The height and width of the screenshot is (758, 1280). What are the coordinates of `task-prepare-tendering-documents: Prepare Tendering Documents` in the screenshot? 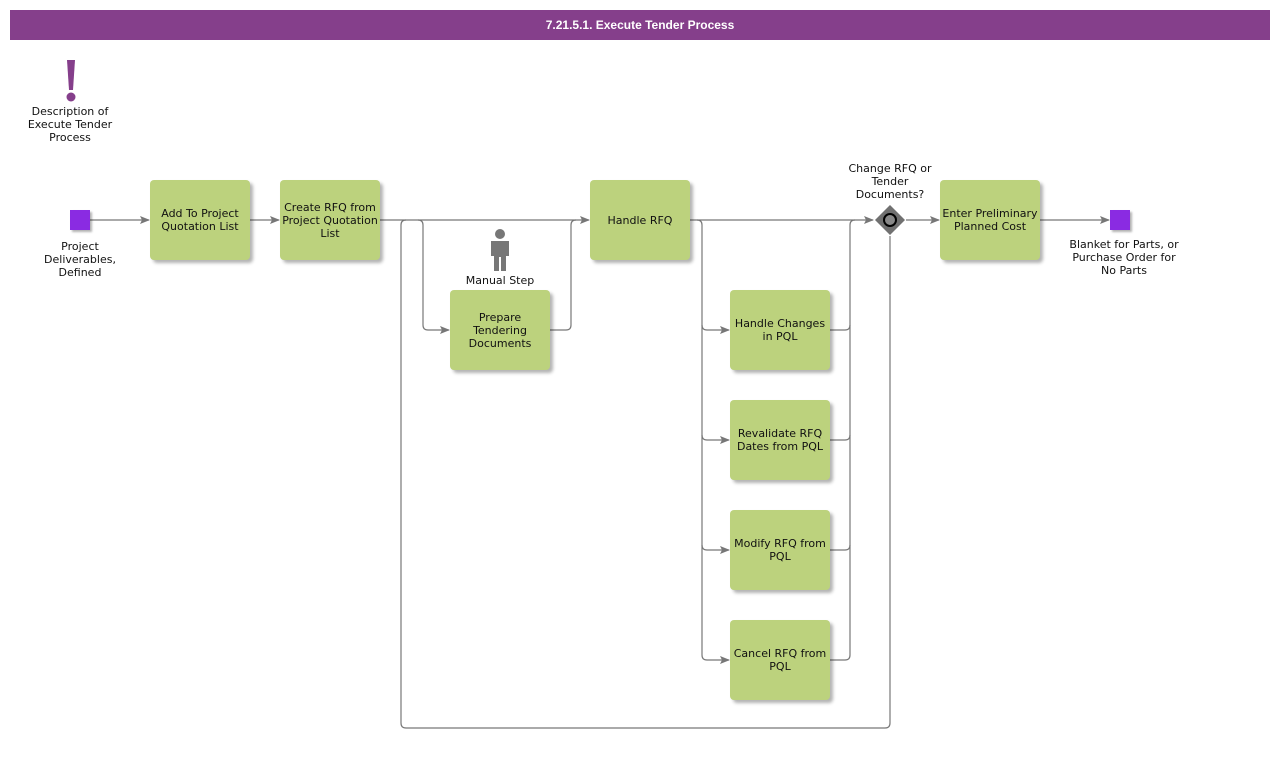 It's located at (500, 330).